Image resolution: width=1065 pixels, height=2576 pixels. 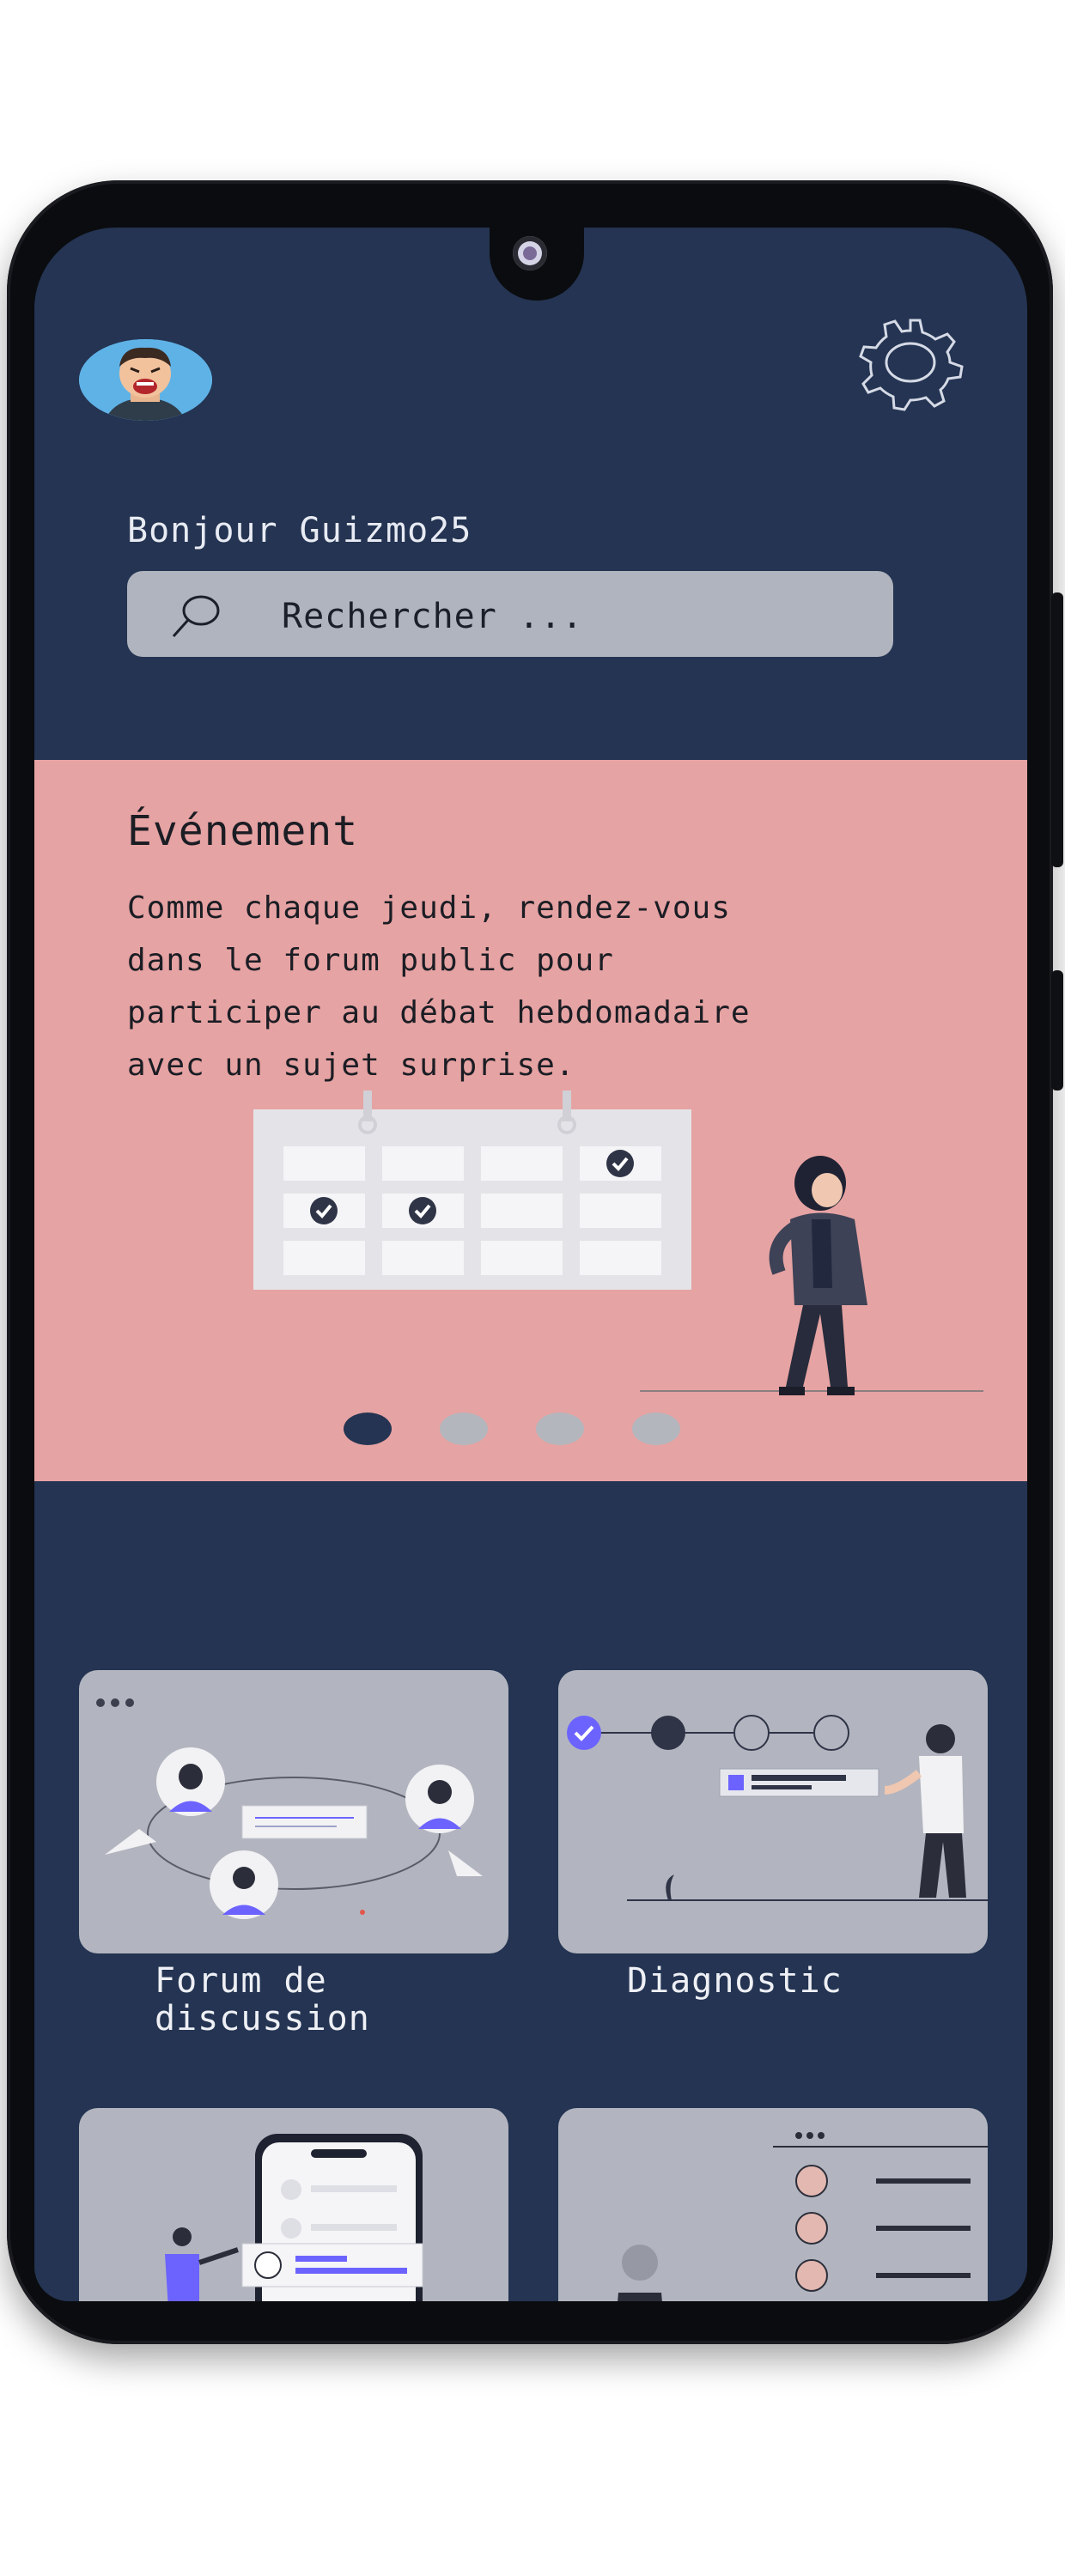 What do you see at coordinates (910, 362) in the screenshot?
I see `gear-icon` at bounding box center [910, 362].